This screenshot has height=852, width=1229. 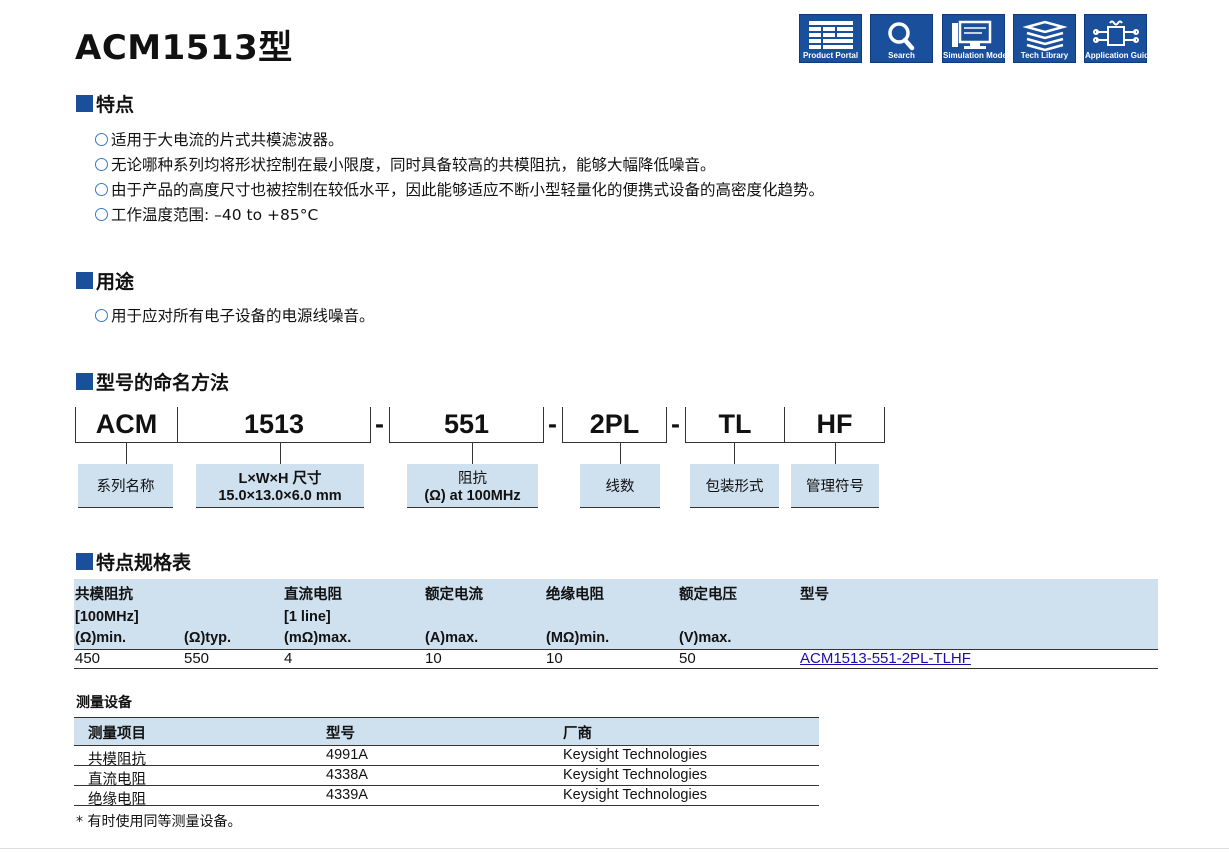 What do you see at coordinates (104, 703) in the screenshot?
I see `measurement-title: 测量设备` at bounding box center [104, 703].